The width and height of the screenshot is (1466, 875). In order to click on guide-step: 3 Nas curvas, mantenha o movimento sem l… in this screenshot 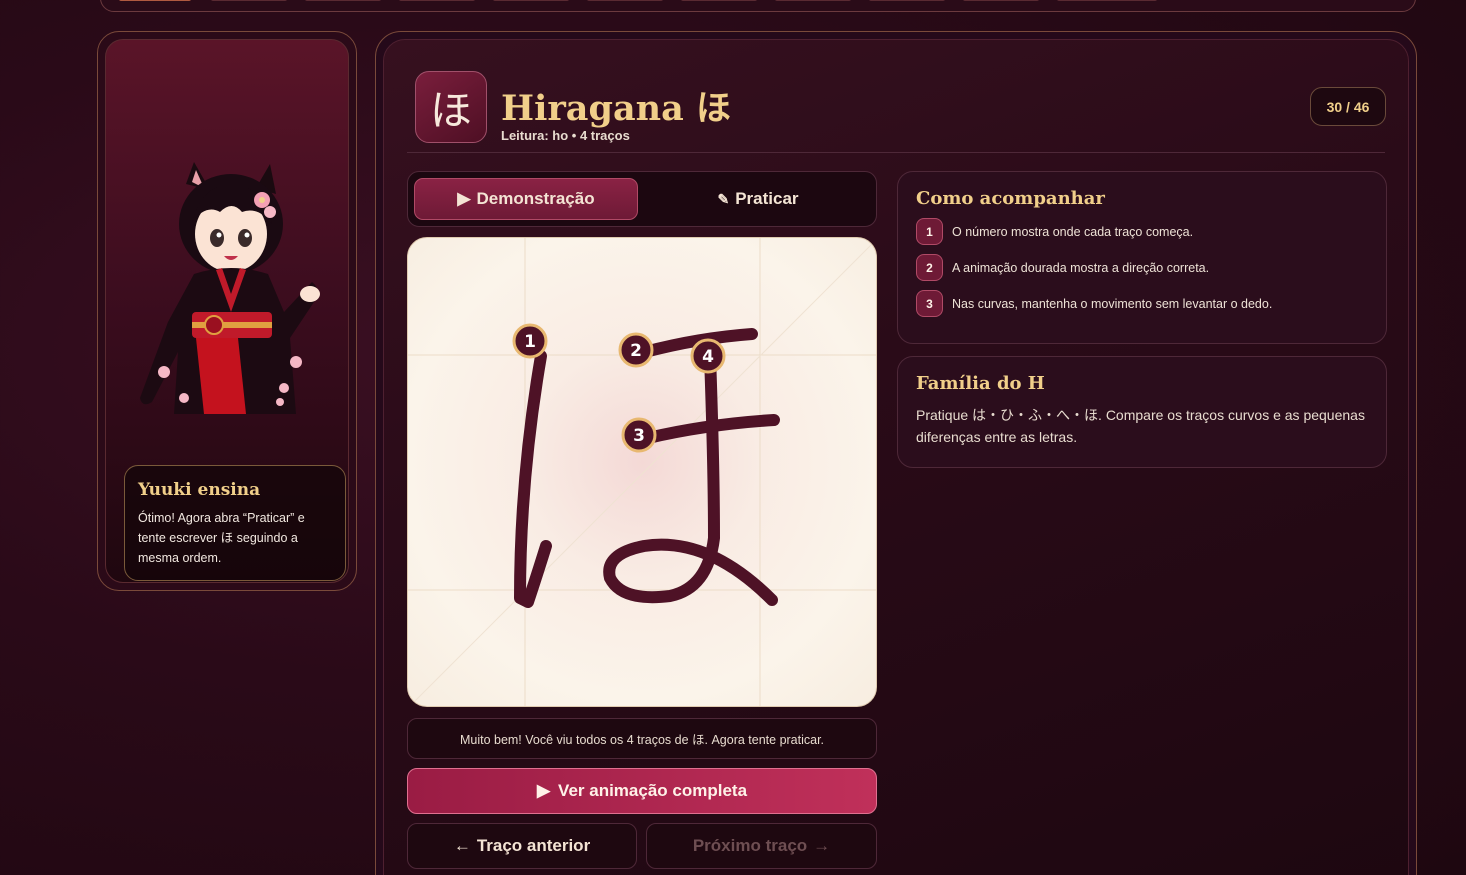, I will do `click(1142, 303)`.